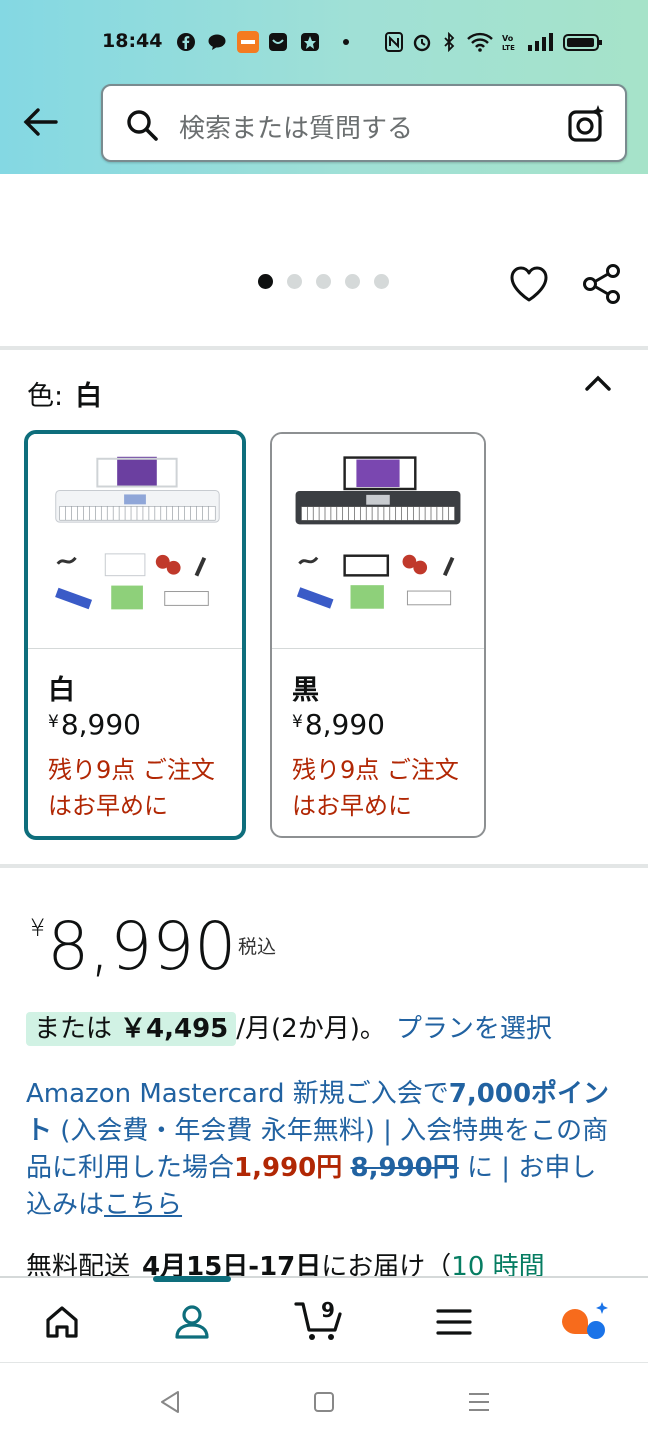 The width and height of the screenshot is (648, 1440). Describe the element at coordinates (305, 690) in the screenshot. I see `color-option-name: 黒` at that location.